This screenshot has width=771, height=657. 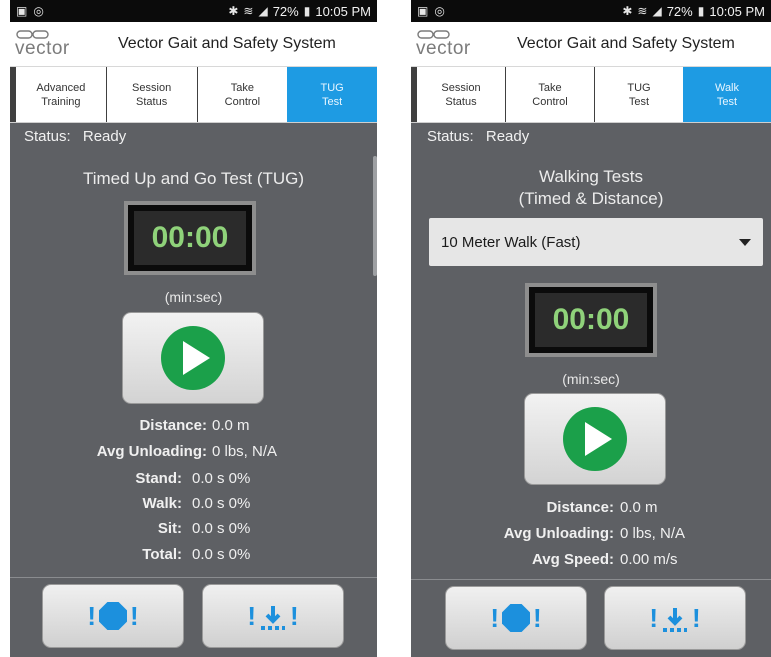 I want to click on tab-advanced-training: Advanced Training, so click(x=58, y=94).